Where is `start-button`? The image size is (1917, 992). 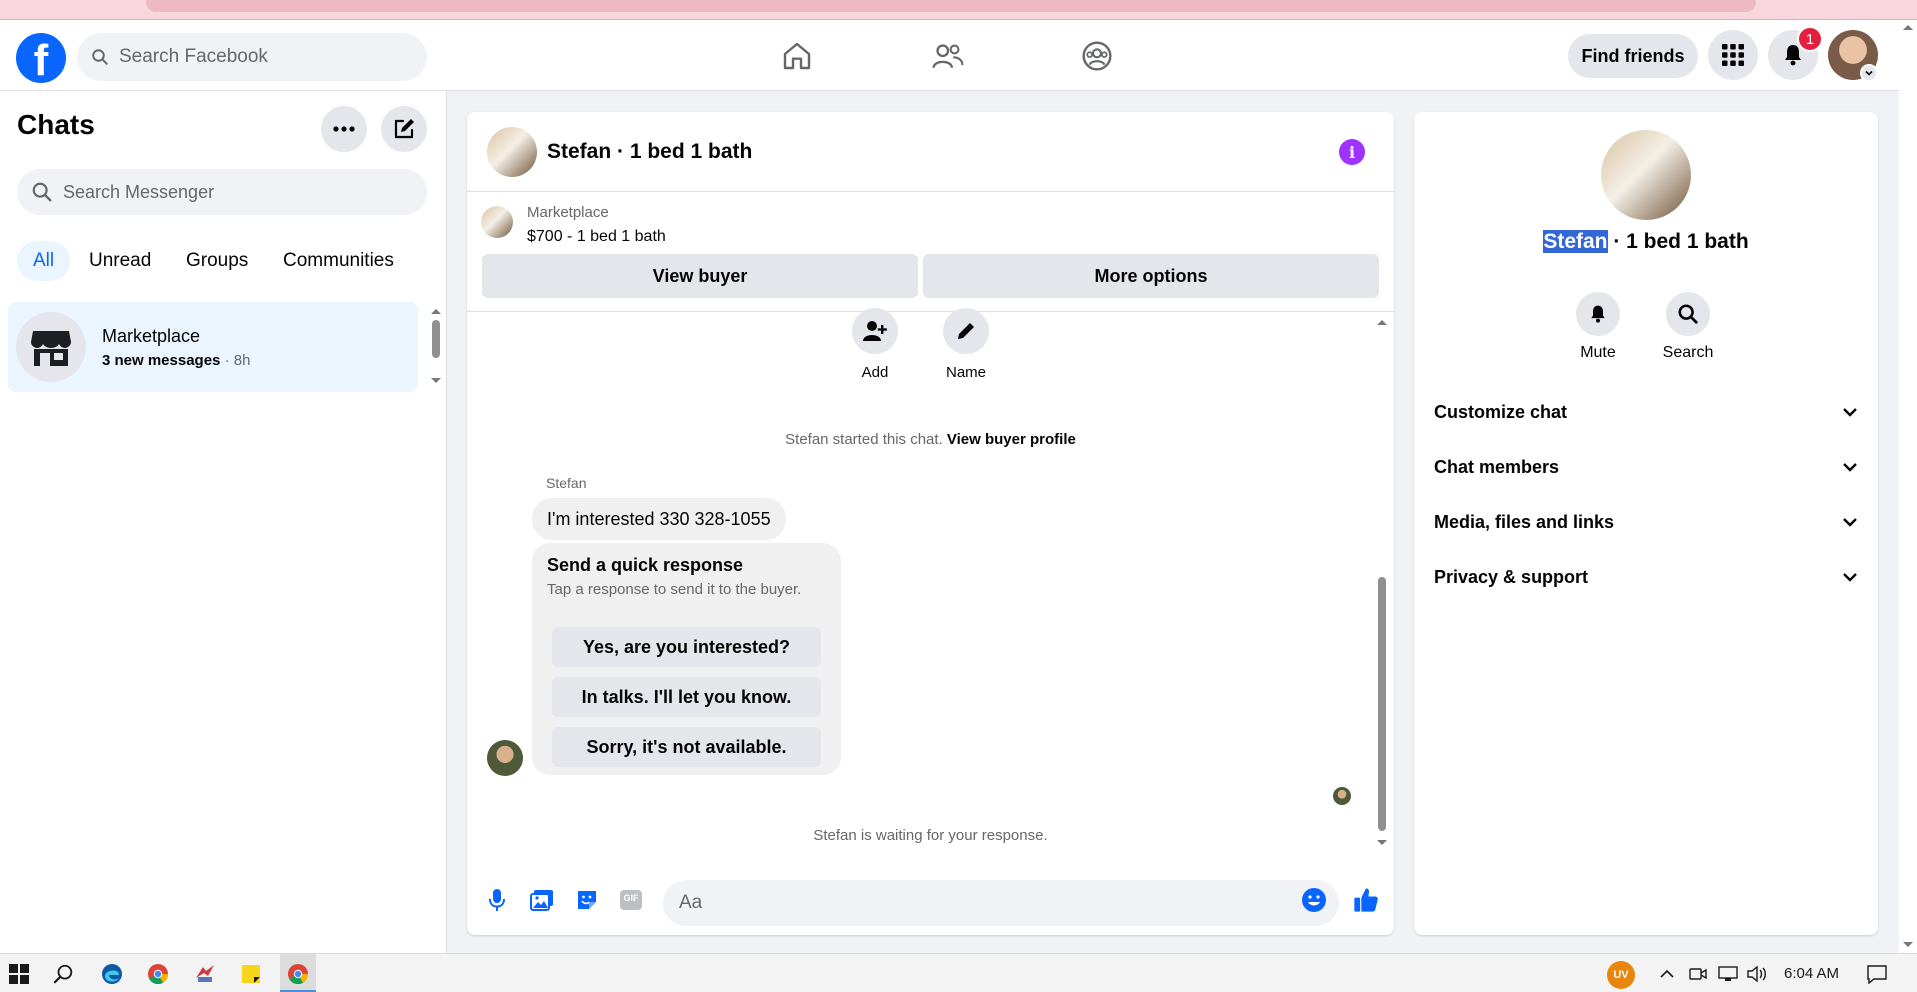 start-button is located at coordinates (19, 974).